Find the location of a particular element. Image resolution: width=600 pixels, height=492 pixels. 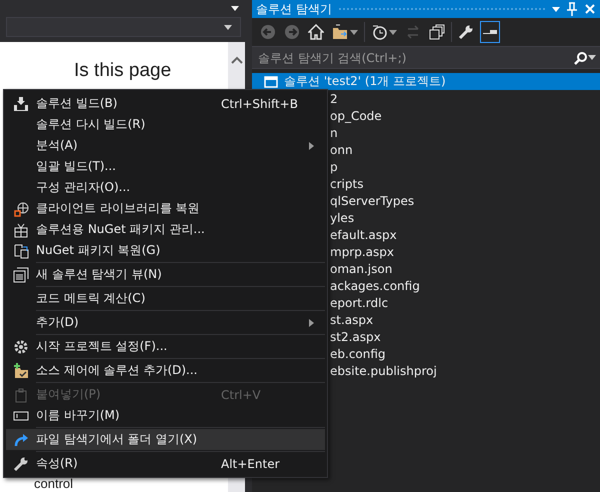

menu-item: 이름 바꾸기(M) is located at coordinates (165, 415).